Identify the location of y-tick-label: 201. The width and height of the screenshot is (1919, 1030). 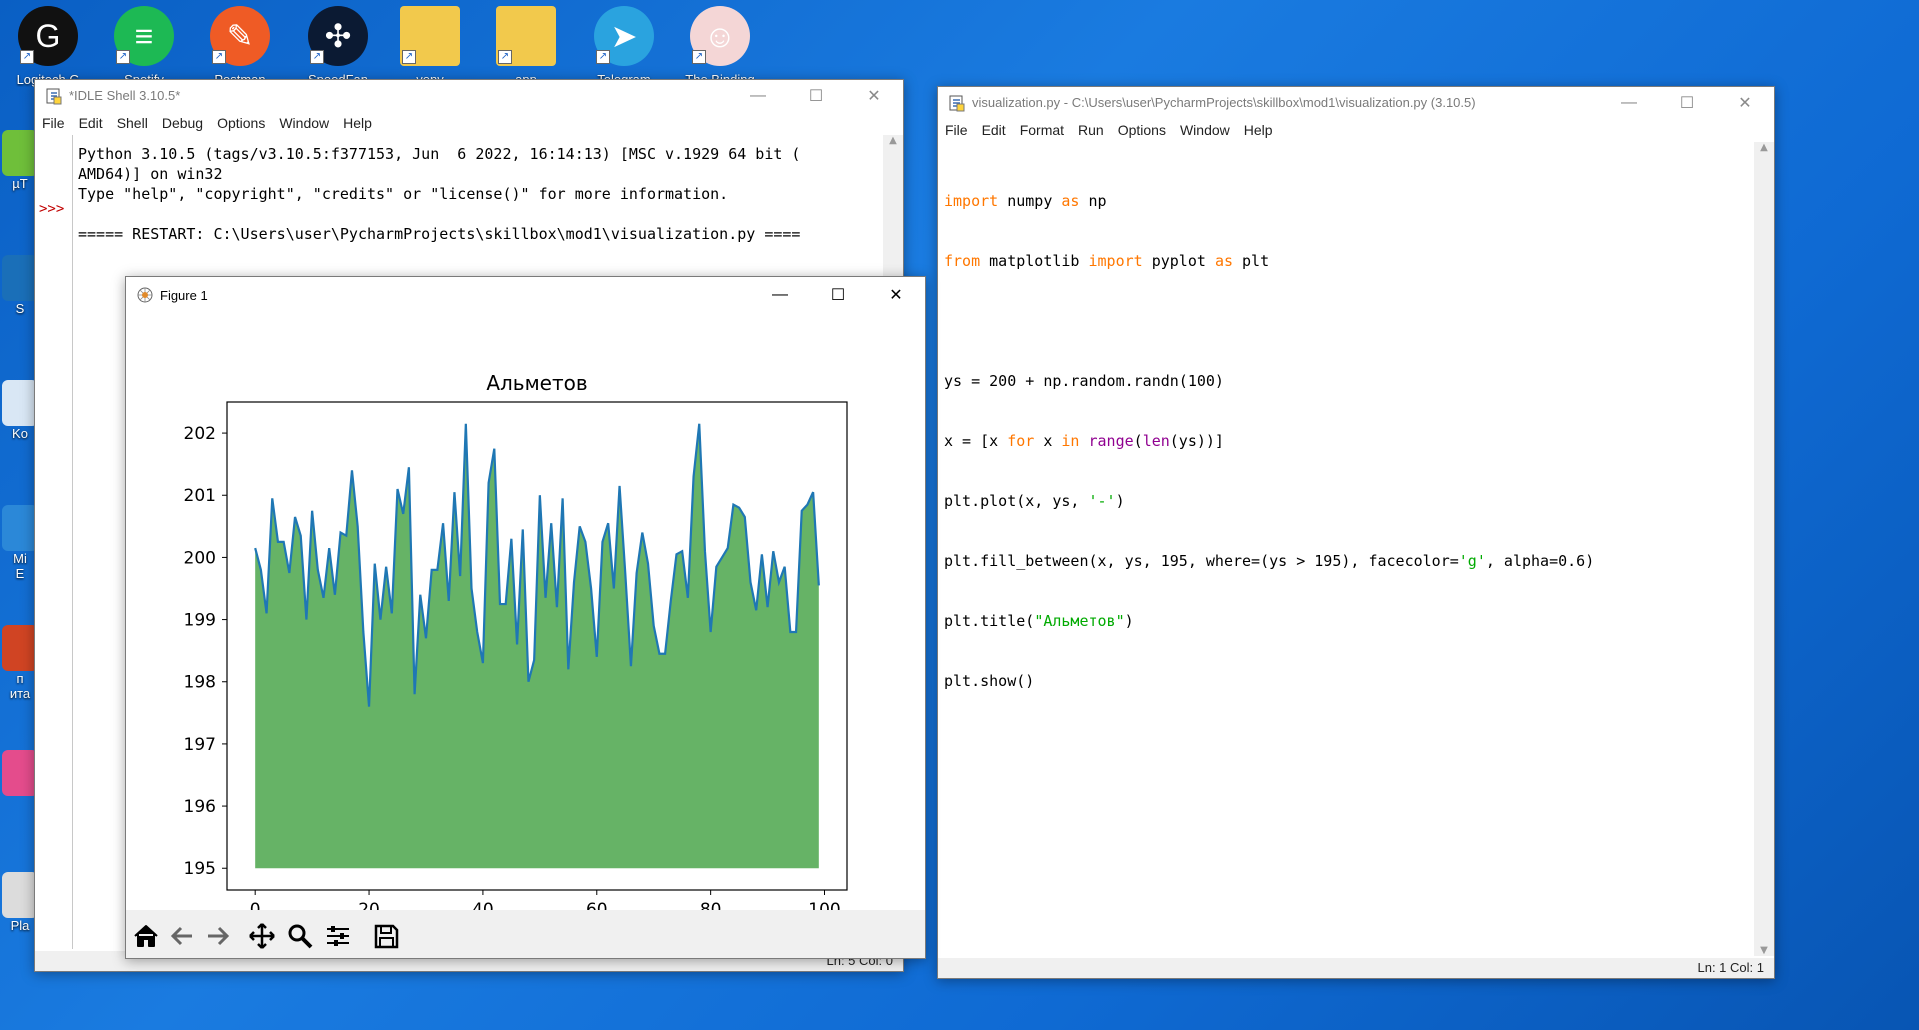
(200, 496).